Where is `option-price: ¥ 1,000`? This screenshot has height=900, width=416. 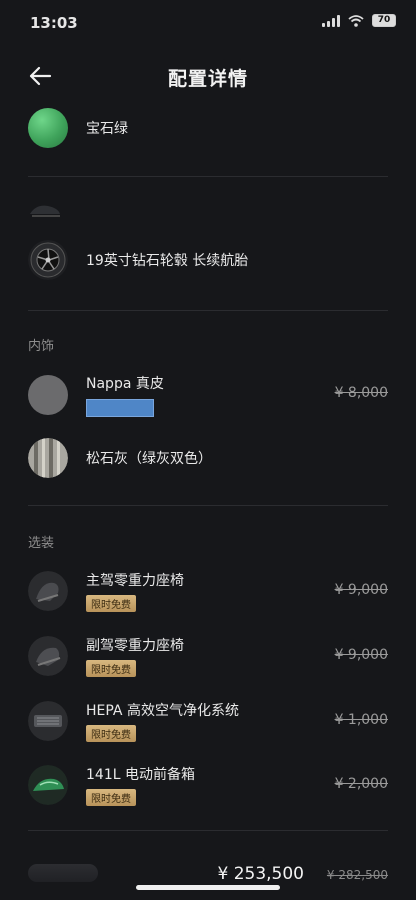
option-price: ¥ 1,000 is located at coordinates (361, 720).